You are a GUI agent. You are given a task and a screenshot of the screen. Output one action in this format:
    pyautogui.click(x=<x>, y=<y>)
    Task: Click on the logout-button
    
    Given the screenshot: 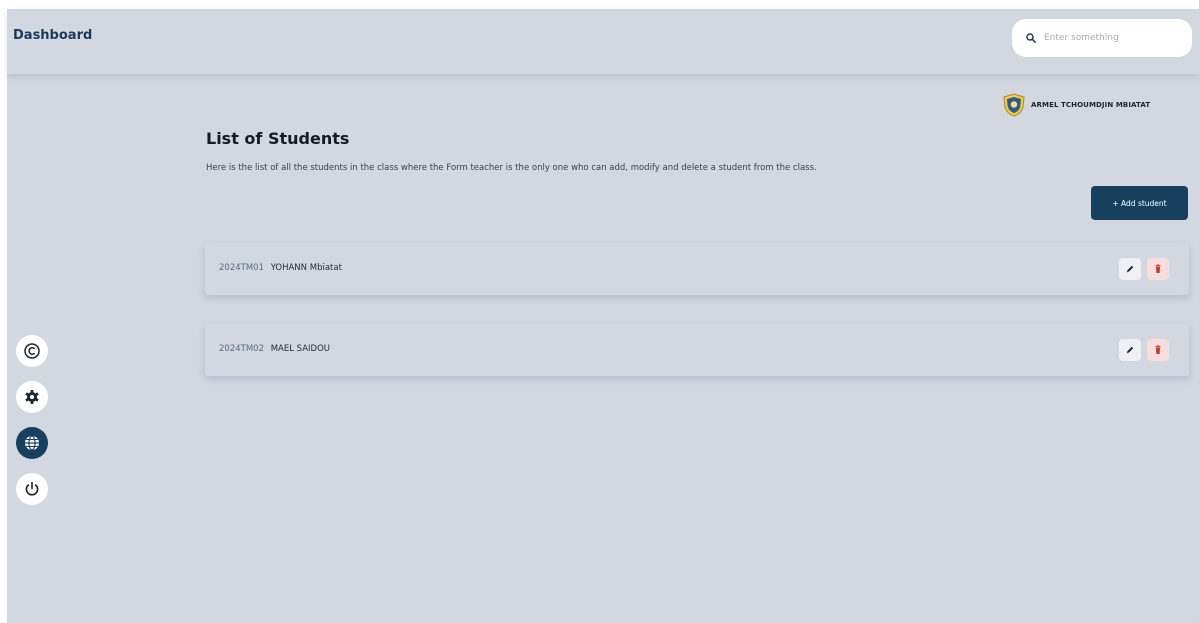 What is the action you would take?
    pyautogui.click(x=32, y=489)
    